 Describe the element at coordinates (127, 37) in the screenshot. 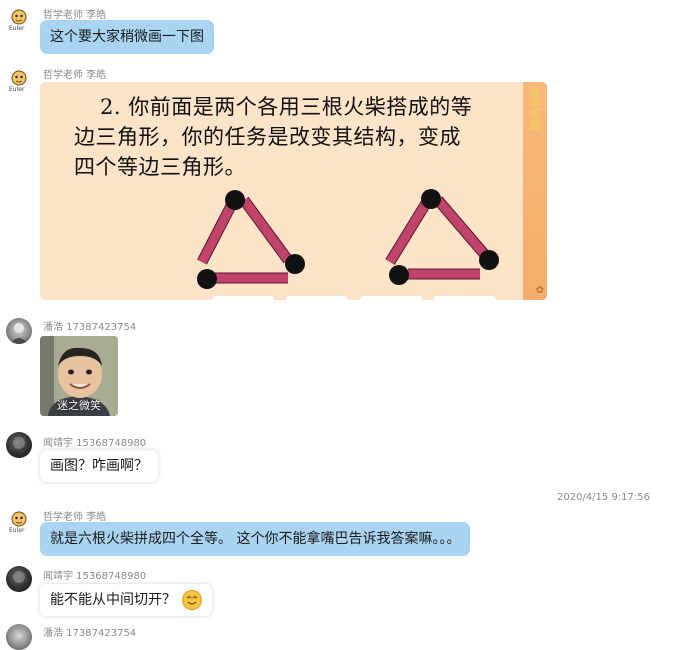

I see `message-bubble: 这个要大家稍微画一下图` at that location.